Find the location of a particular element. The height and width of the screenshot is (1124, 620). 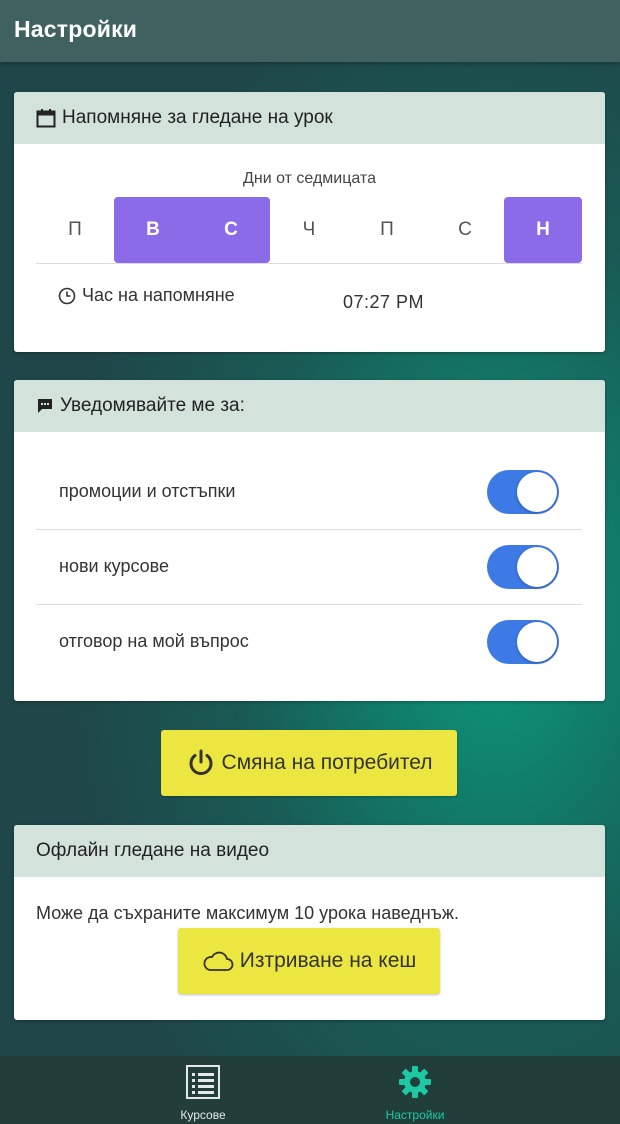

reminder-card-title: Напомняне за гледане на урок is located at coordinates (197, 117).